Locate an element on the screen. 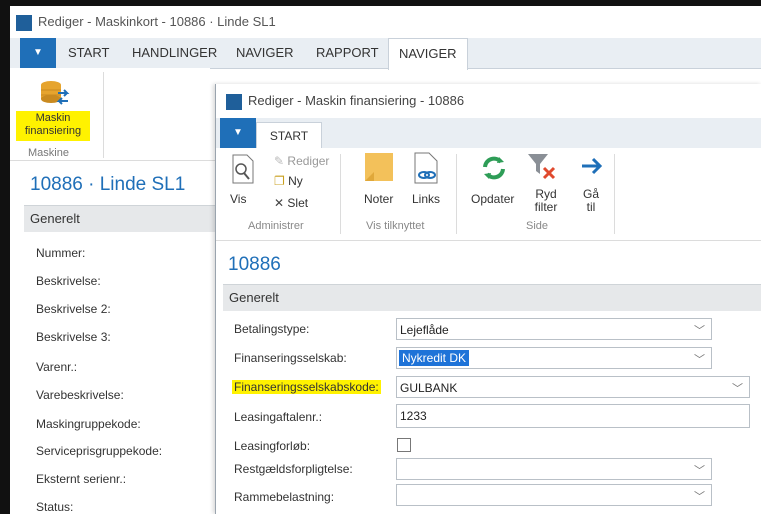 This screenshot has width=761, height=514. tab-naviger-active: NAVIGER is located at coordinates (428, 54).